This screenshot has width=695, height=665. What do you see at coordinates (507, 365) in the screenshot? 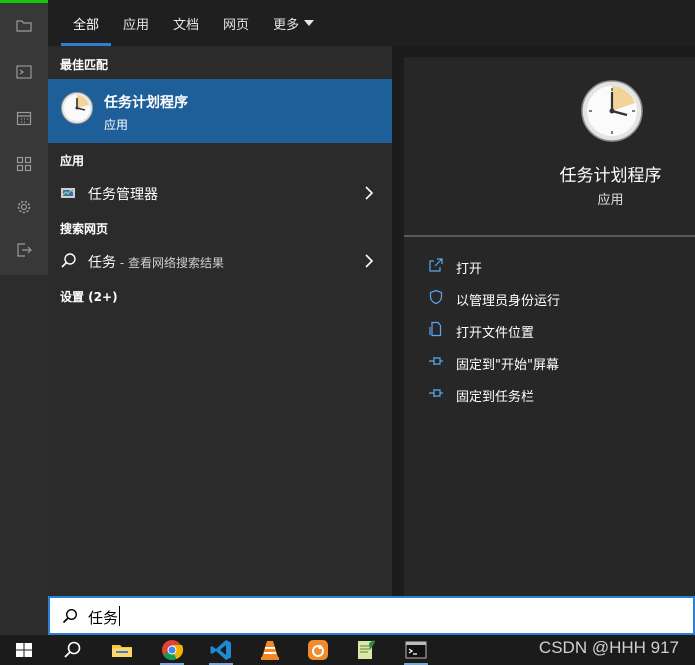
I see `action-pin-to-start-label: 固定到"开始"屏幕` at bounding box center [507, 365].